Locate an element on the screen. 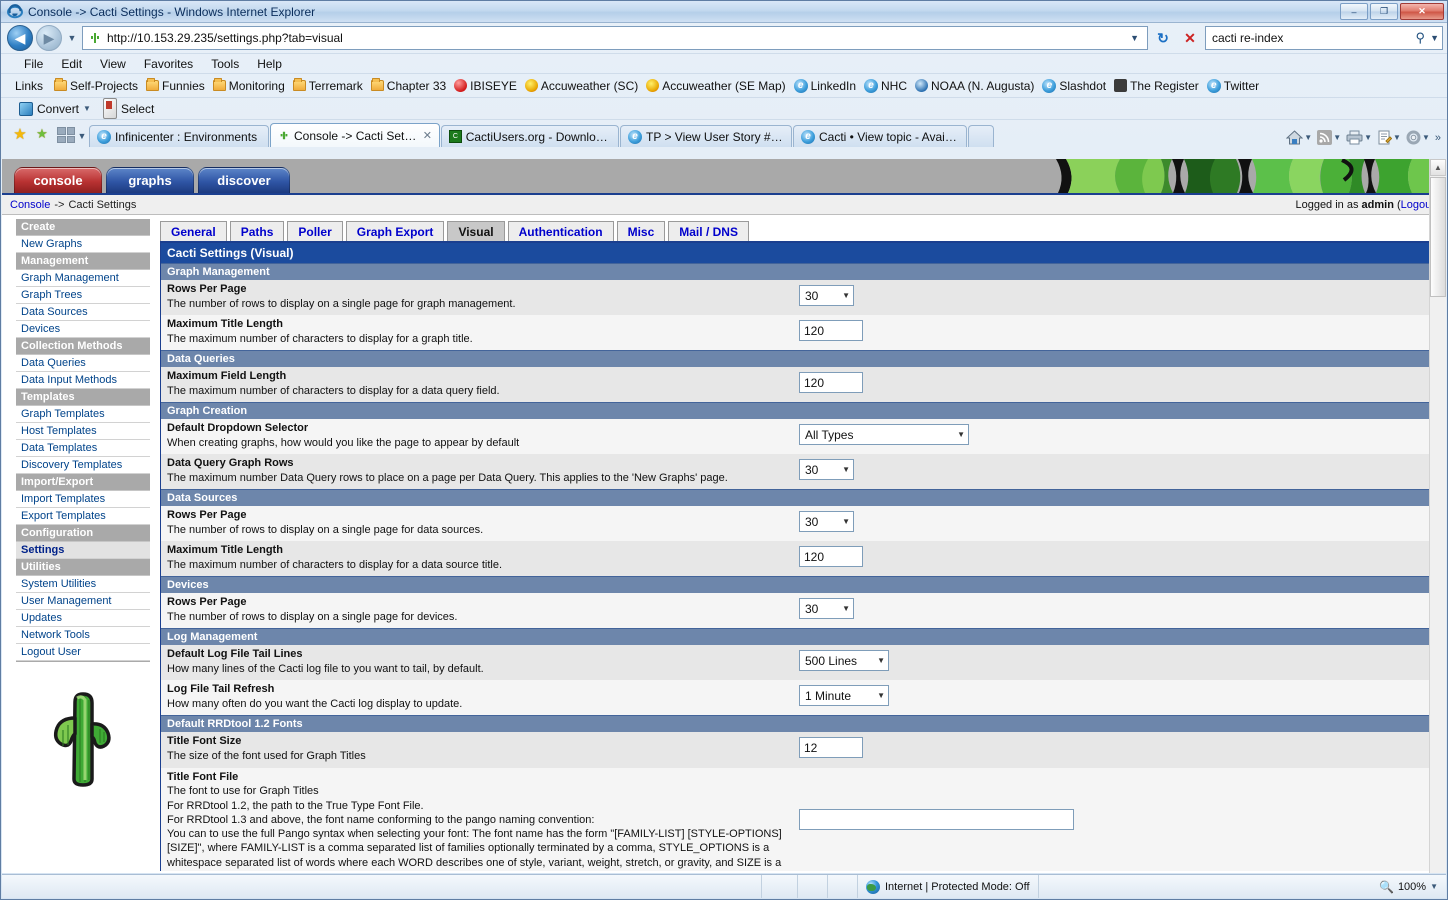  menu-view: View is located at coordinates (113, 64).